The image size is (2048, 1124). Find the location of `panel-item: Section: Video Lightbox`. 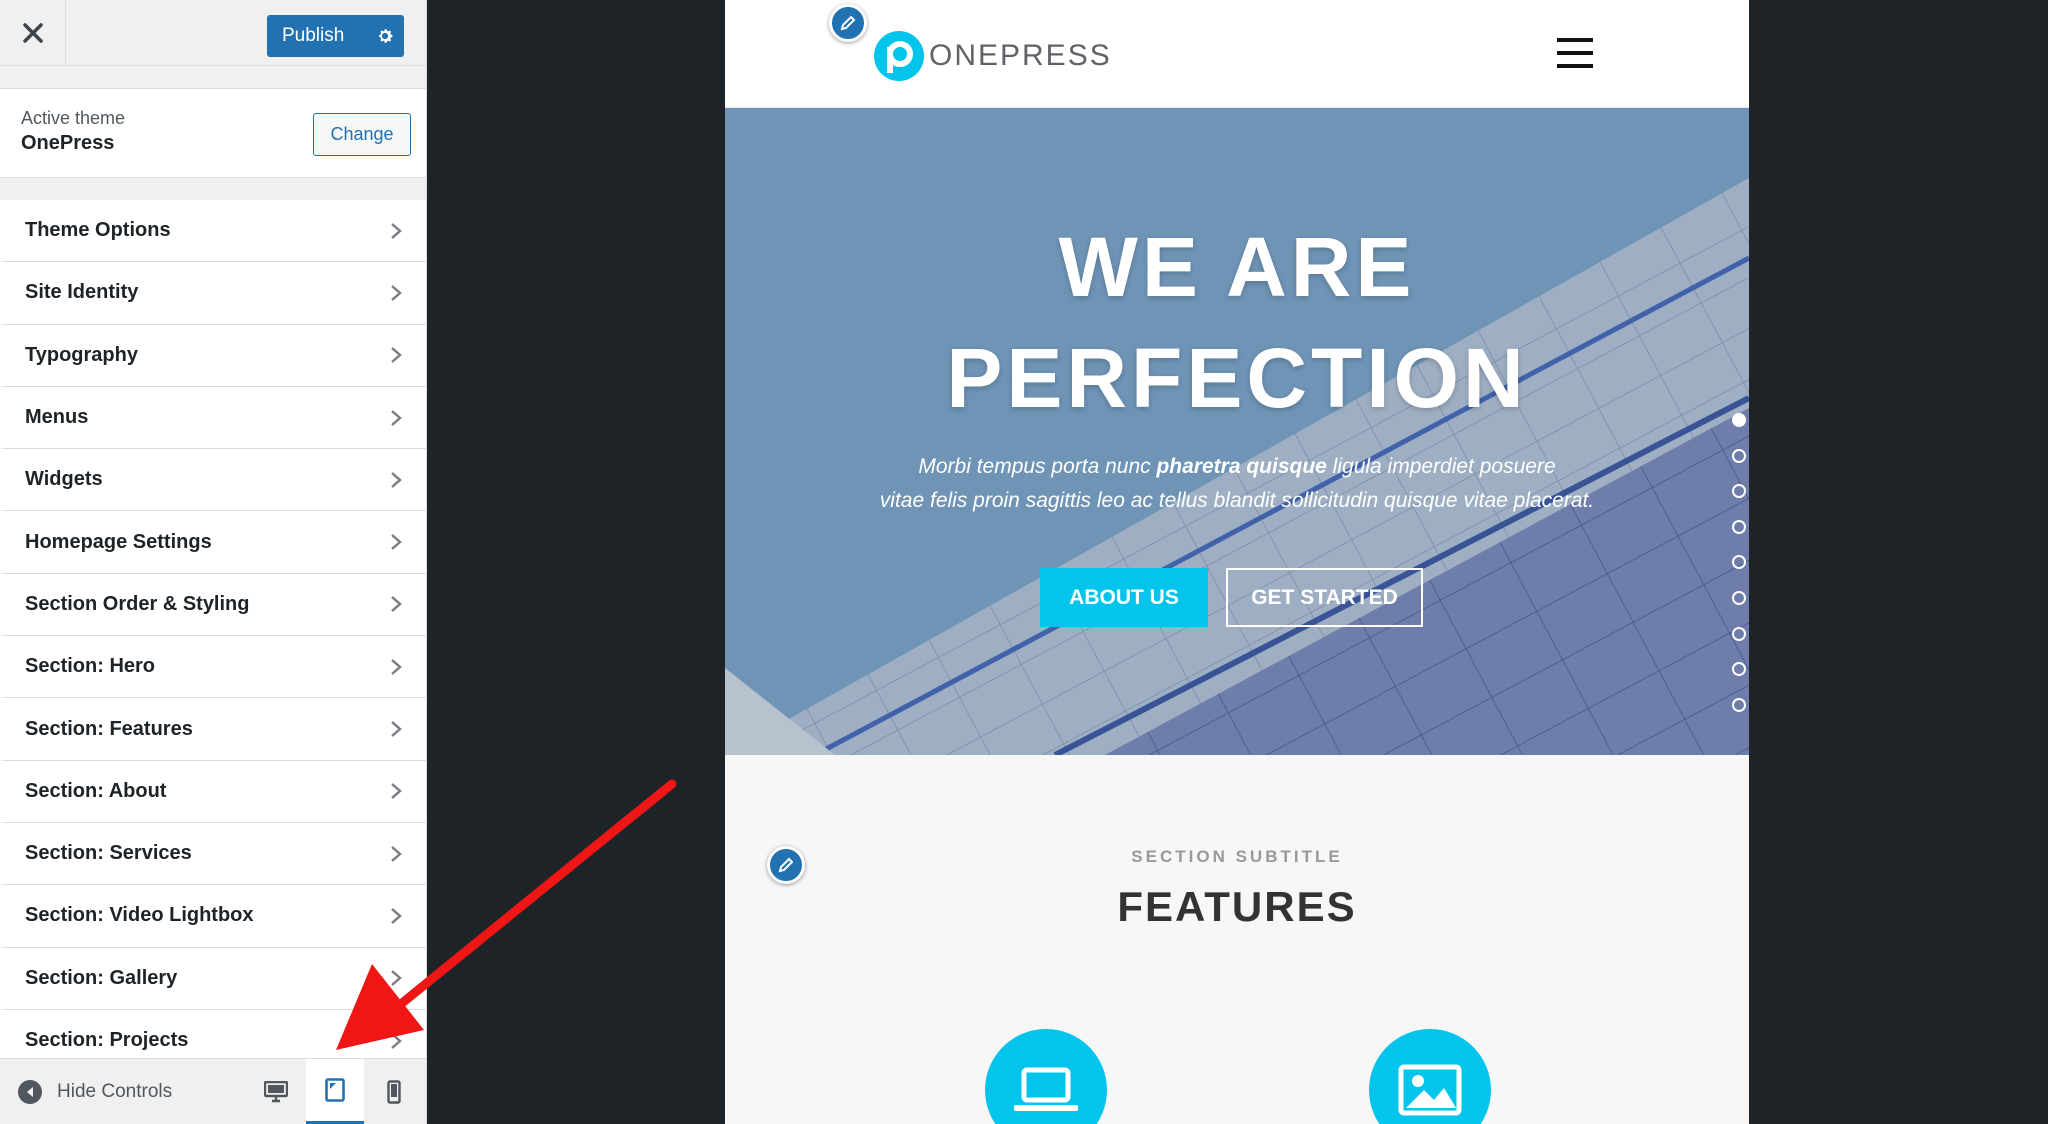

panel-item: Section: Video Lightbox is located at coordinates (213, 916).